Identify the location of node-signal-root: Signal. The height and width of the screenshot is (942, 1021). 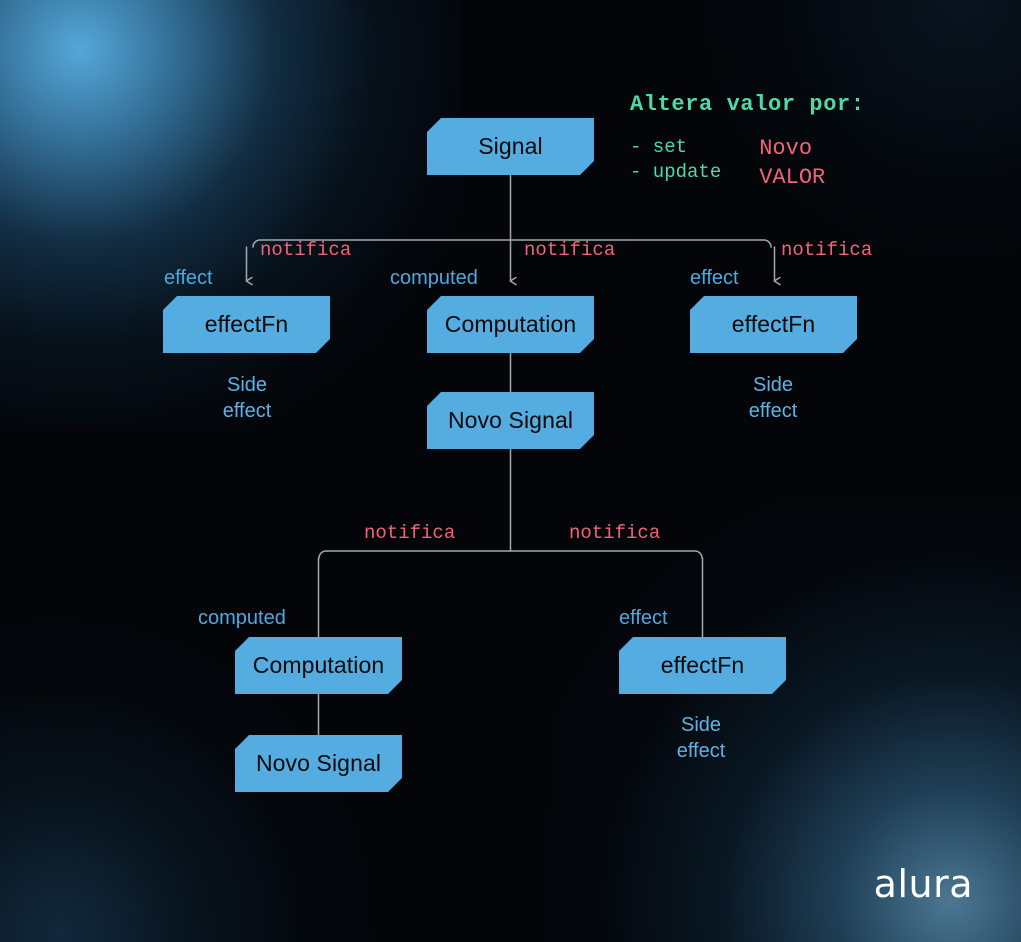
(510, 146).